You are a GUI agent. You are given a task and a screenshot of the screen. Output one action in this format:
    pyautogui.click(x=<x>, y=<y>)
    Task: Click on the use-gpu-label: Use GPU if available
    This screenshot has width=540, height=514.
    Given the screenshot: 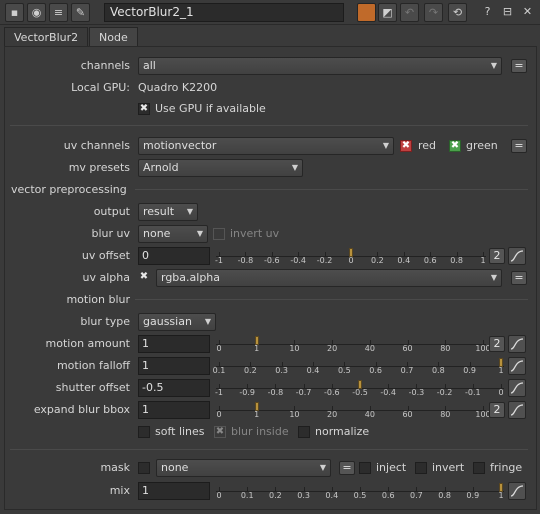 What is the action you would take?
    pyautogui.click(x=210, y=108)
    